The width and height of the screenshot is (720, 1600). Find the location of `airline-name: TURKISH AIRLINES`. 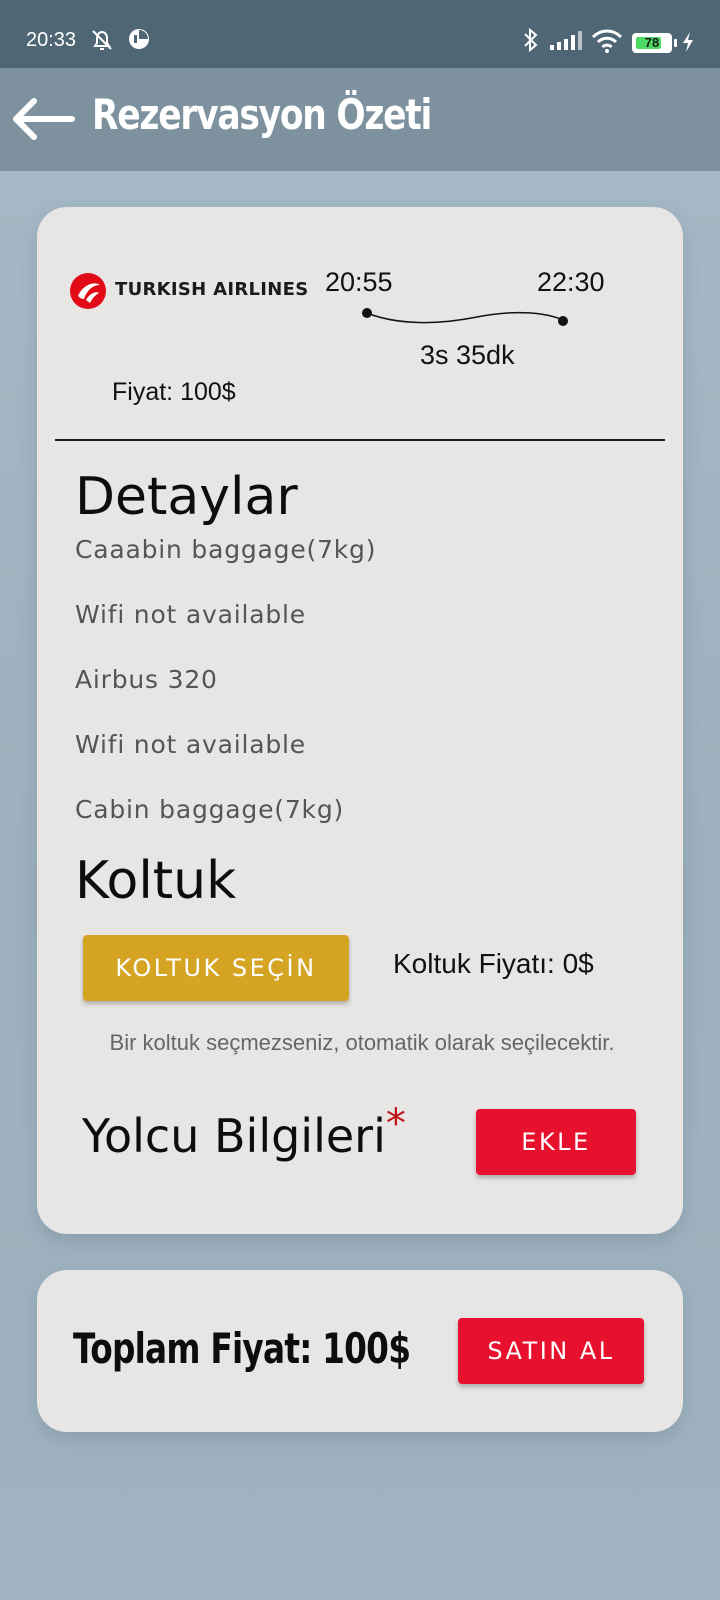

airline-name: TURKISH AIRLINES is located at coordinates (212, 289).